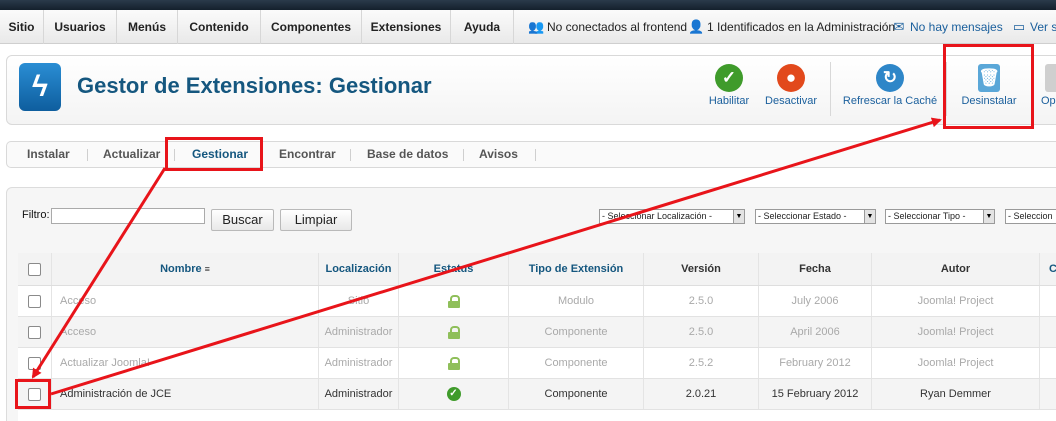  I want to click on tab-gestionar: Gestionar, so click(220, 154).